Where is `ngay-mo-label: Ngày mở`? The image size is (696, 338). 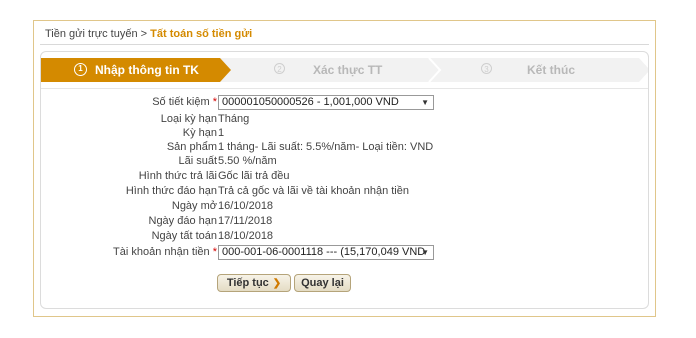
ngay-mo-label: Ngày mở is located at coordinates (194, 206).